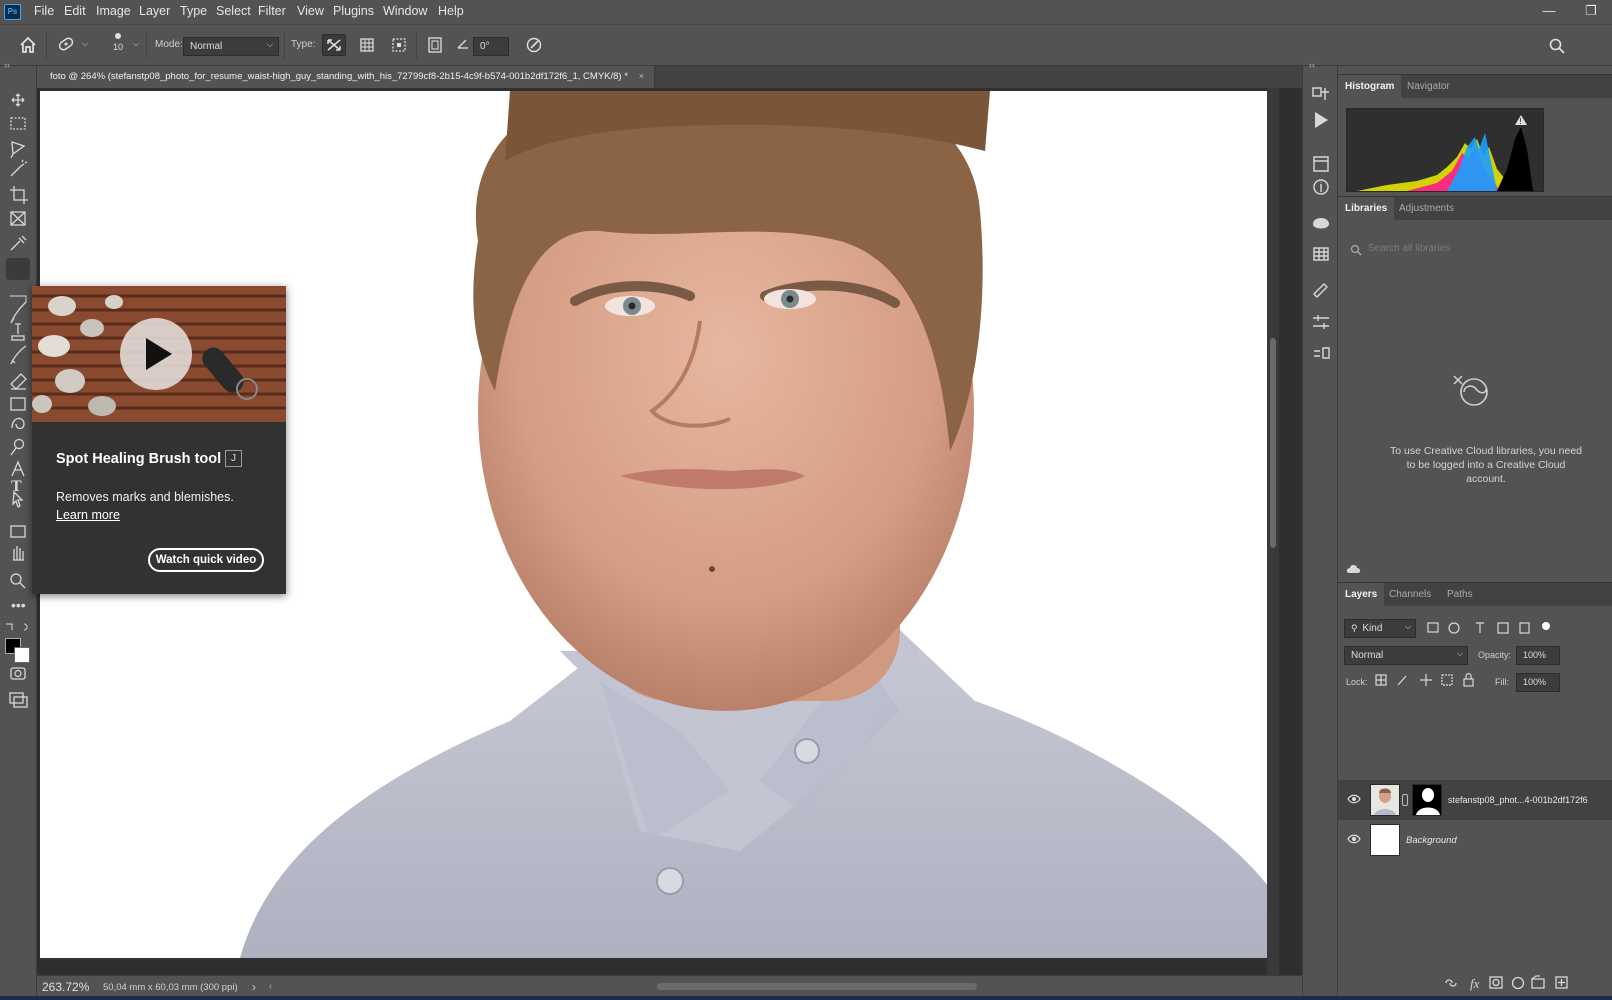 The image size is (1612, 1000). What do you see at coordinates (22, 655) in the screenshot?
I see `background-color-swatch` at bounding box center [22, 655].